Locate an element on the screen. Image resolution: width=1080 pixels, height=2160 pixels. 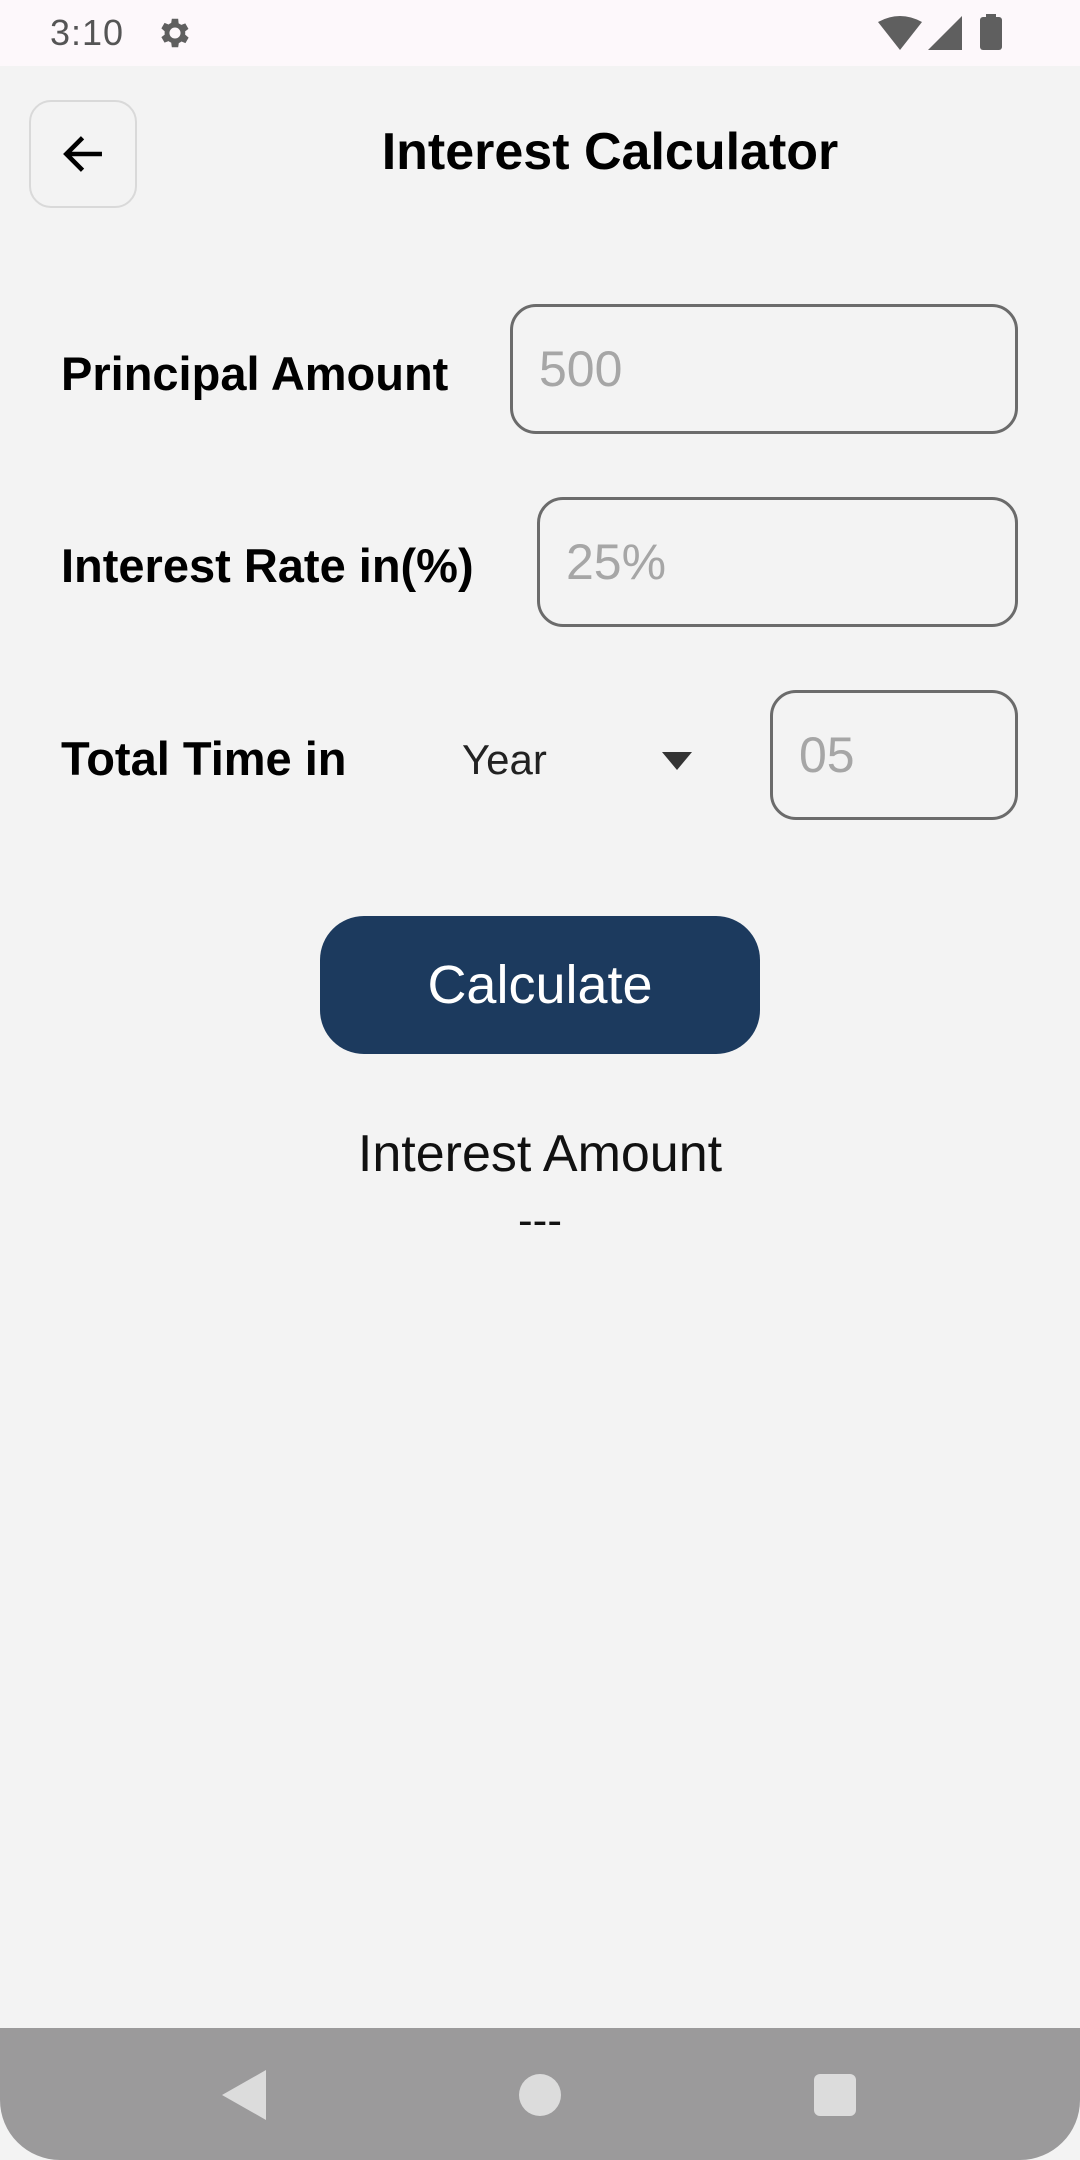
time-unit-value: Year is located at coordinates (504, 759).